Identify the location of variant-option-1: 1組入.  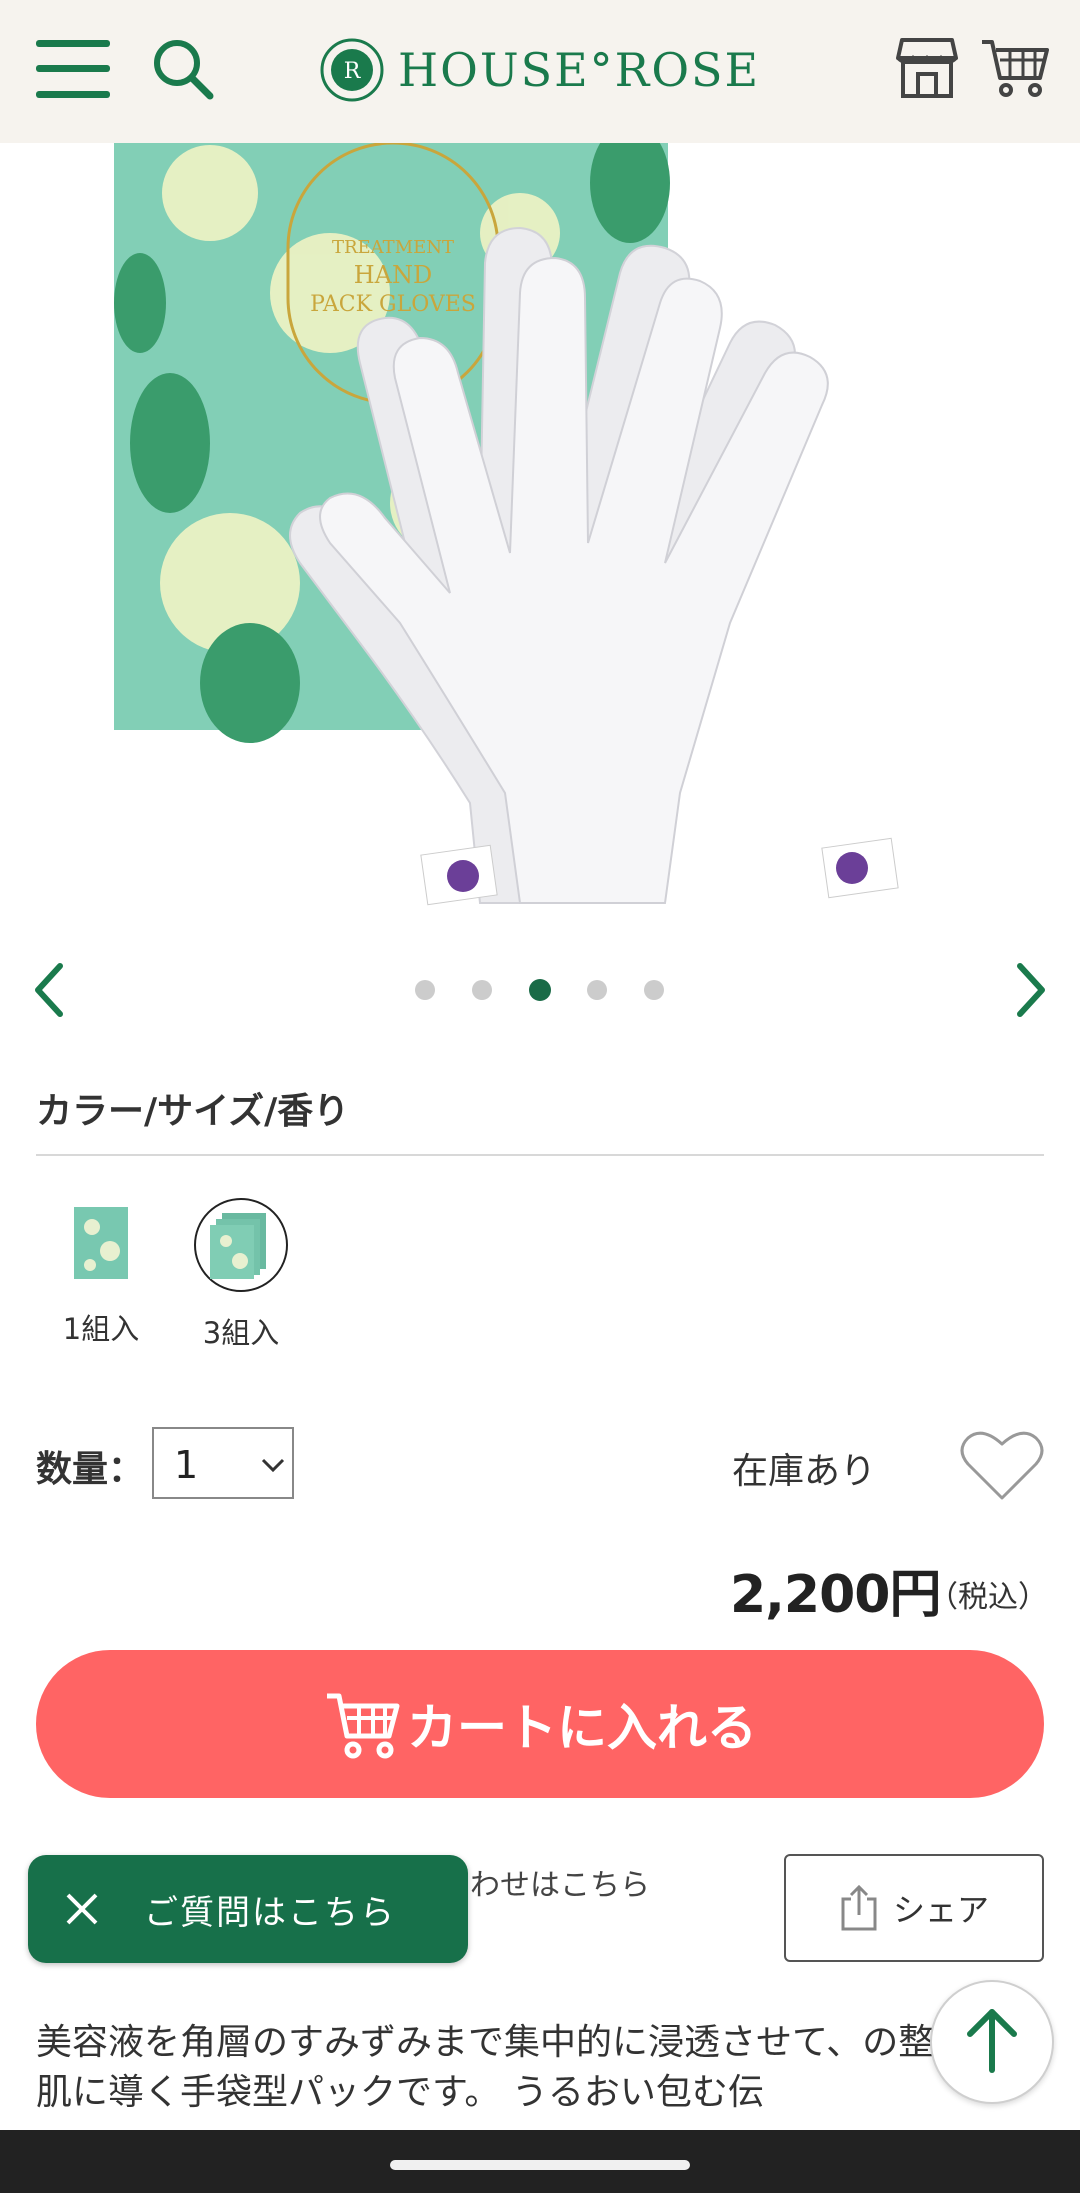
(101, 1273).